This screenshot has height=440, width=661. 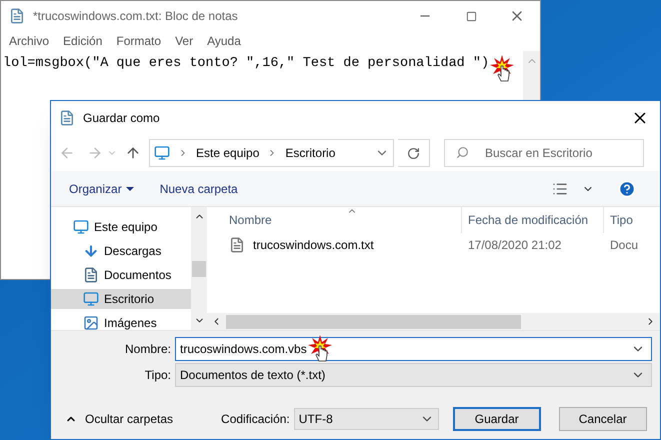 I want to click on up-icon, so click(x=133, y=153).